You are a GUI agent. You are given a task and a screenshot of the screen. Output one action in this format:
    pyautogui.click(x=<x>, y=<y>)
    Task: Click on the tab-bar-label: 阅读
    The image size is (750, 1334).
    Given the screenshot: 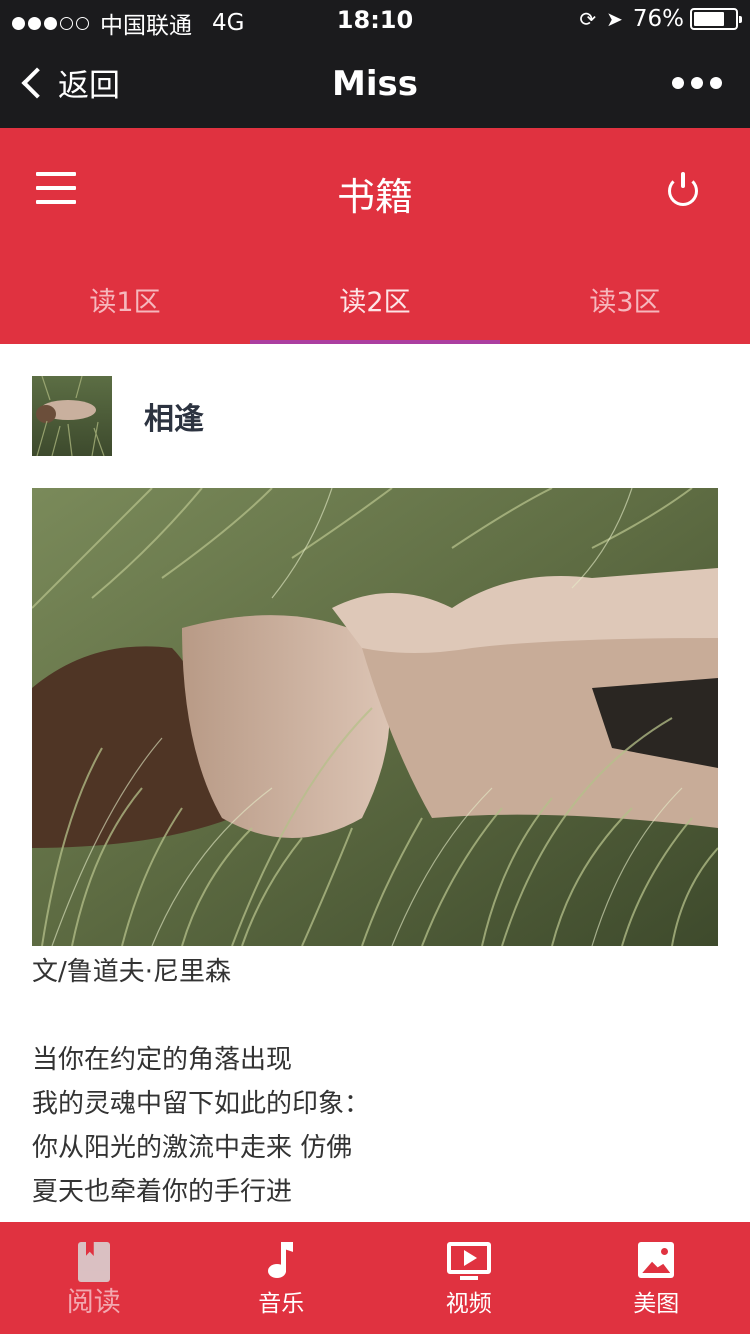 What is the action you would take?
    pyautogui.click(x=93, y=1302)
    